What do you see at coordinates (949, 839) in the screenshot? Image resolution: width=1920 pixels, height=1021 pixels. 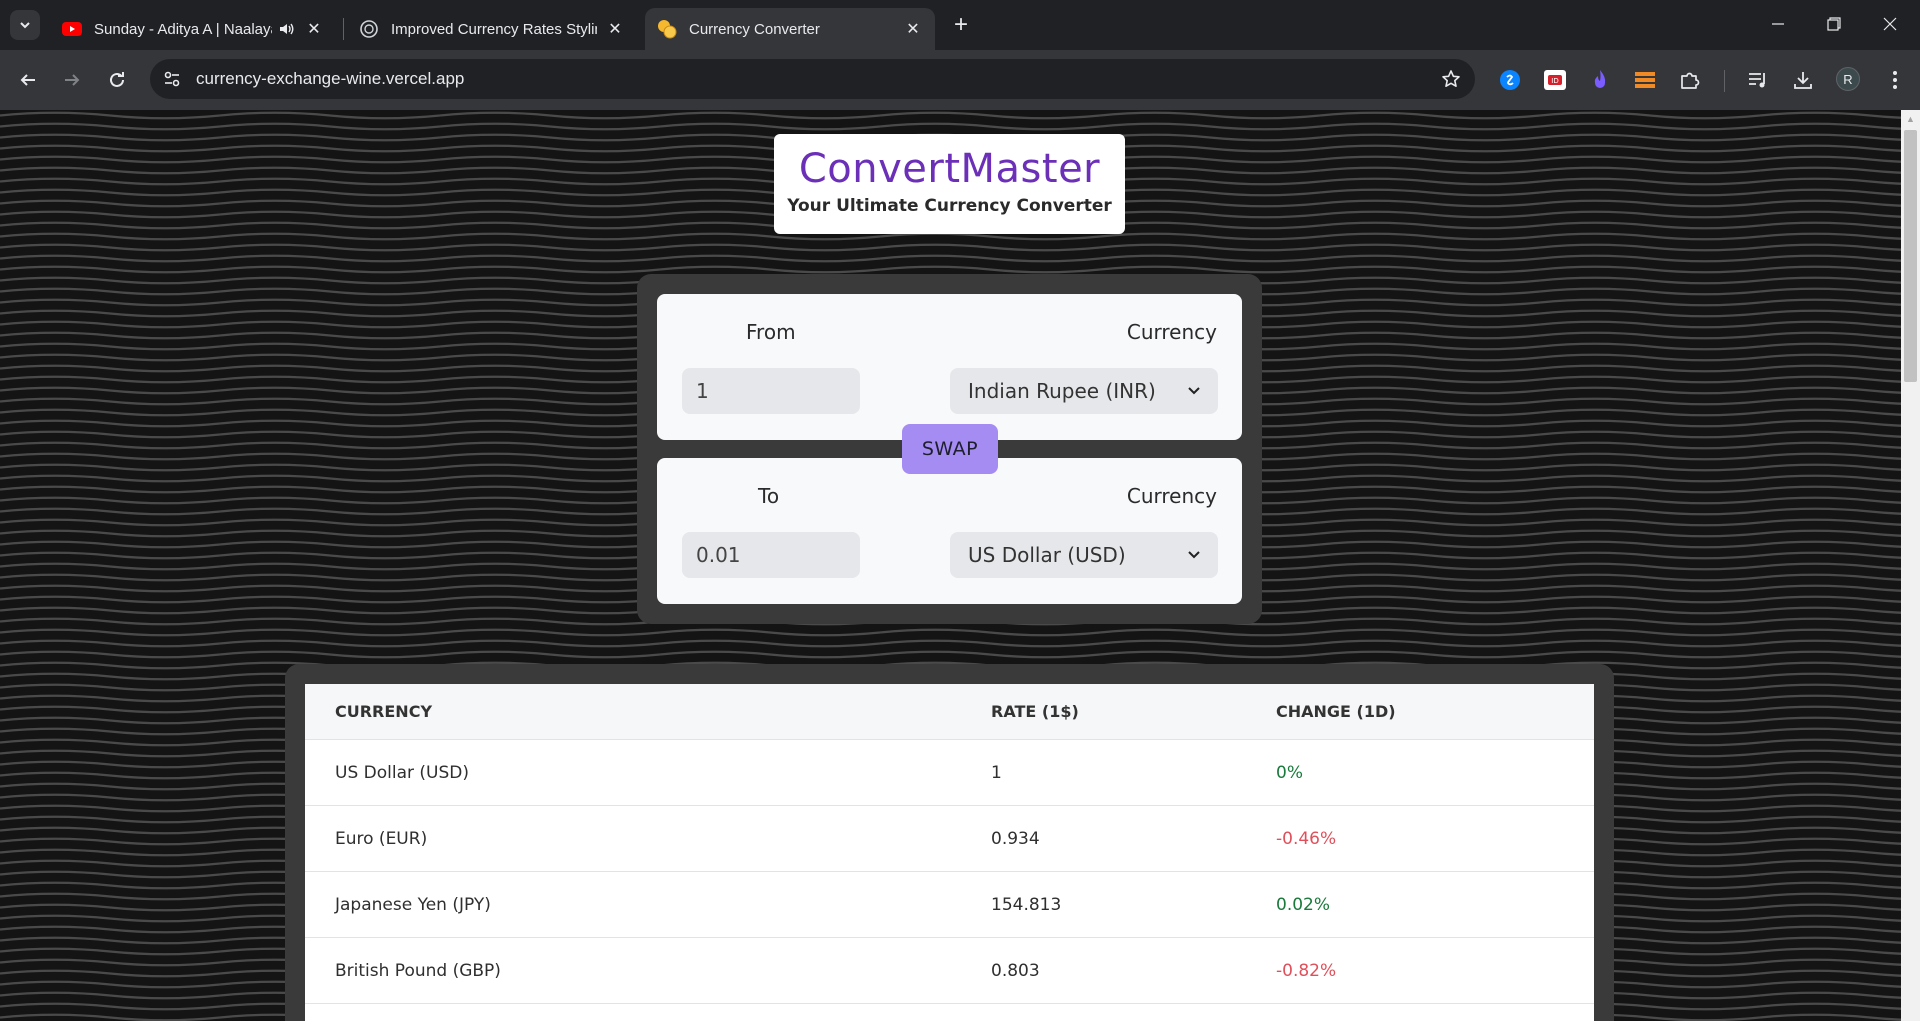 I see `table-row: Euro (EUR) 0.934 -0.46%` at bounding box center [949, 839].